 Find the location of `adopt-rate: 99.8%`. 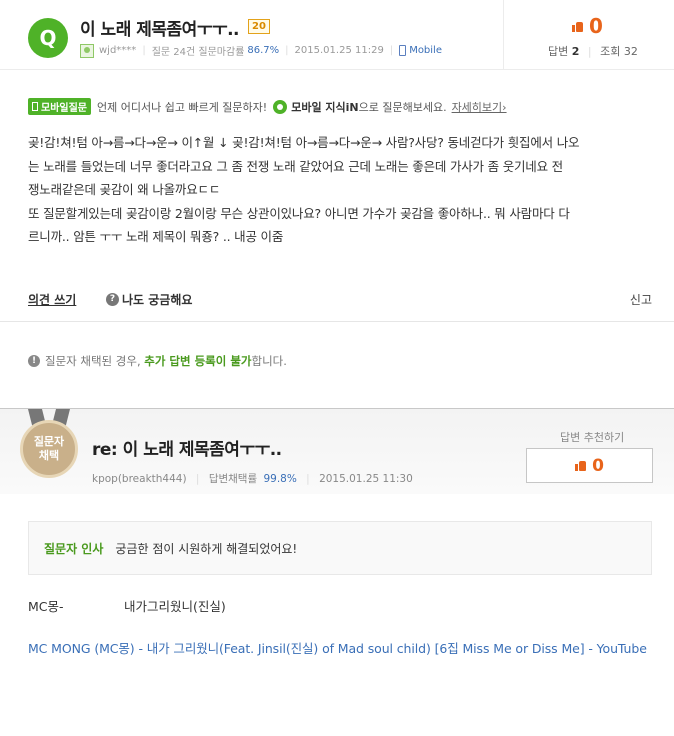

adopt-rate: 99.8% is located at coordinates (280, 479).